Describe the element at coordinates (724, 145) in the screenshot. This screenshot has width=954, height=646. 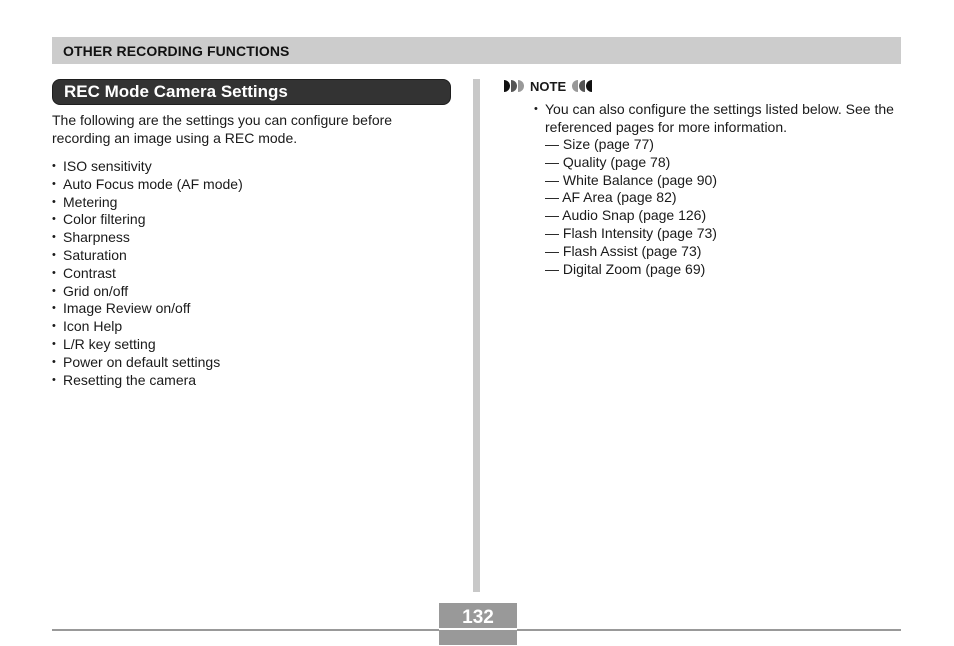
I see `reference-item: Size (page 77)` at that location.